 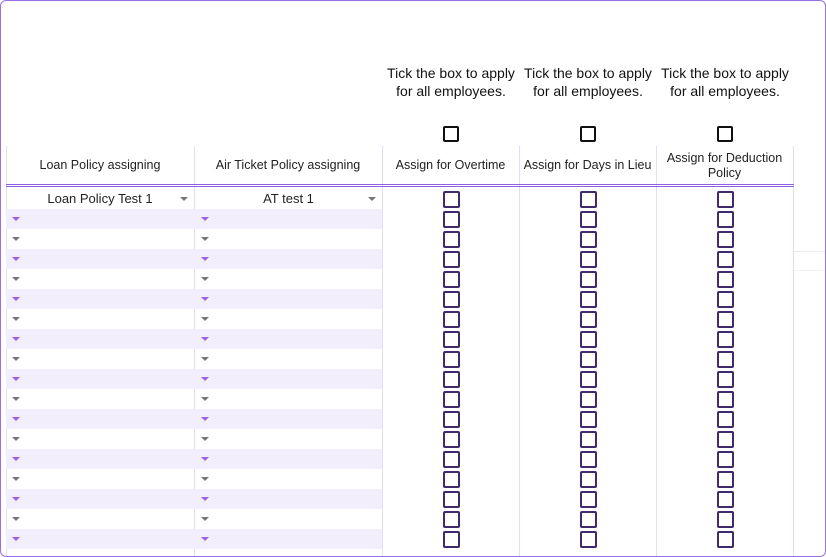 What do you see at coordinates (725, 134) in the screenshot?
I see `apply-all-deduction-checkbox` at bounding box center [725, 134].